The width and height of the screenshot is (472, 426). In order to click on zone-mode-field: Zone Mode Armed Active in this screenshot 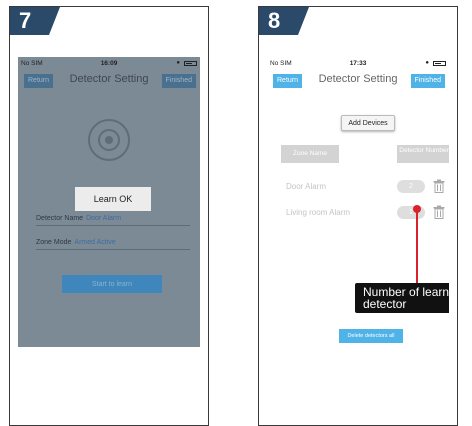, I will do `click(113, 244)`.